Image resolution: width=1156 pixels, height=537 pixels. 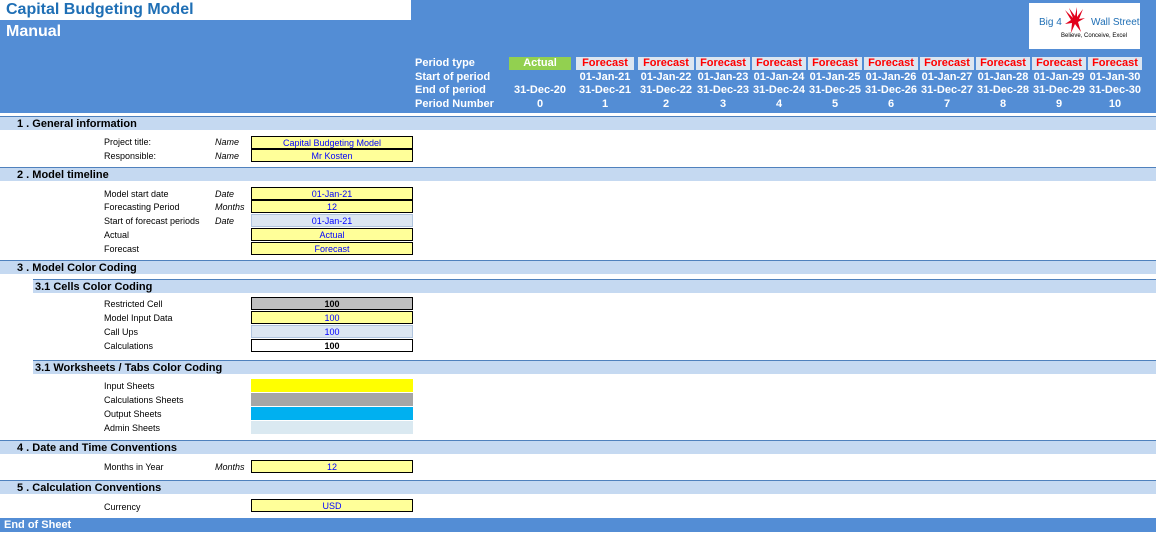 What do you see at coordinates (835, 104) in the screenshot?
I see `period-number-cell: 5` at bounding box center [835, 104].